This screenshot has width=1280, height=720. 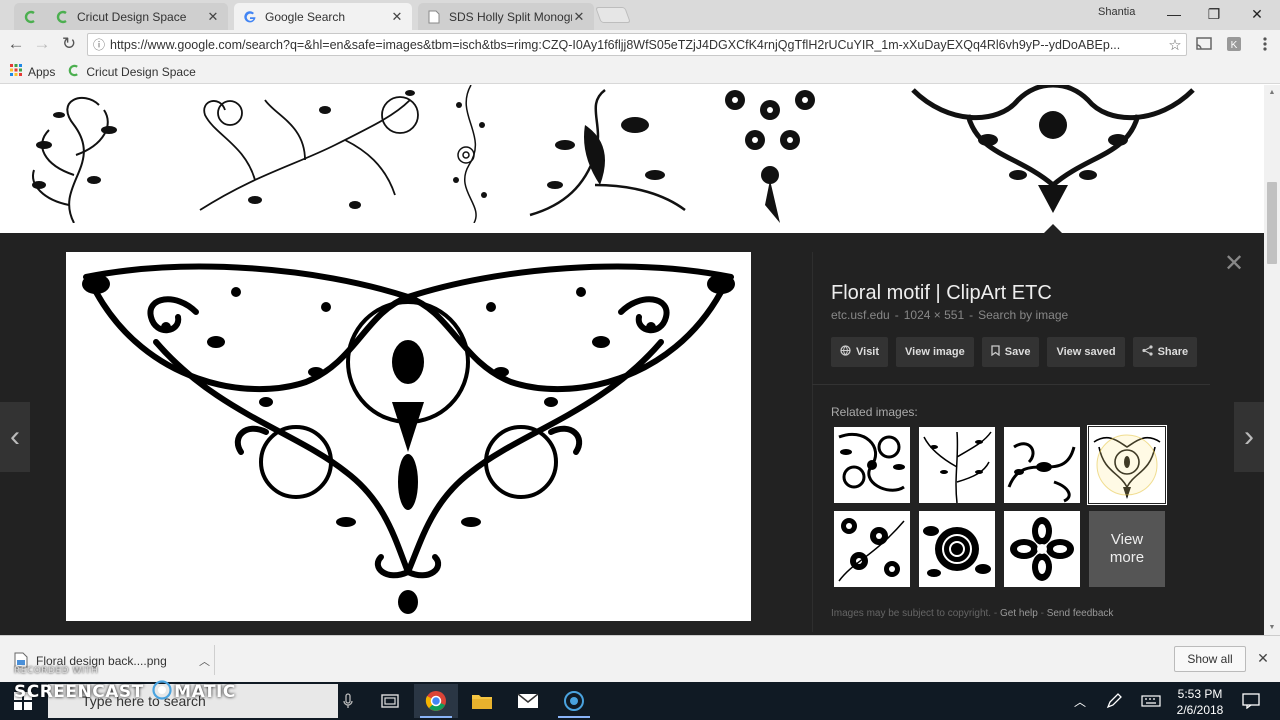 What do you see at coordinates (141, 71) in the screenshot?
I see `bookmark-label: Cricut Design Space` at bounding box center [141, 71].